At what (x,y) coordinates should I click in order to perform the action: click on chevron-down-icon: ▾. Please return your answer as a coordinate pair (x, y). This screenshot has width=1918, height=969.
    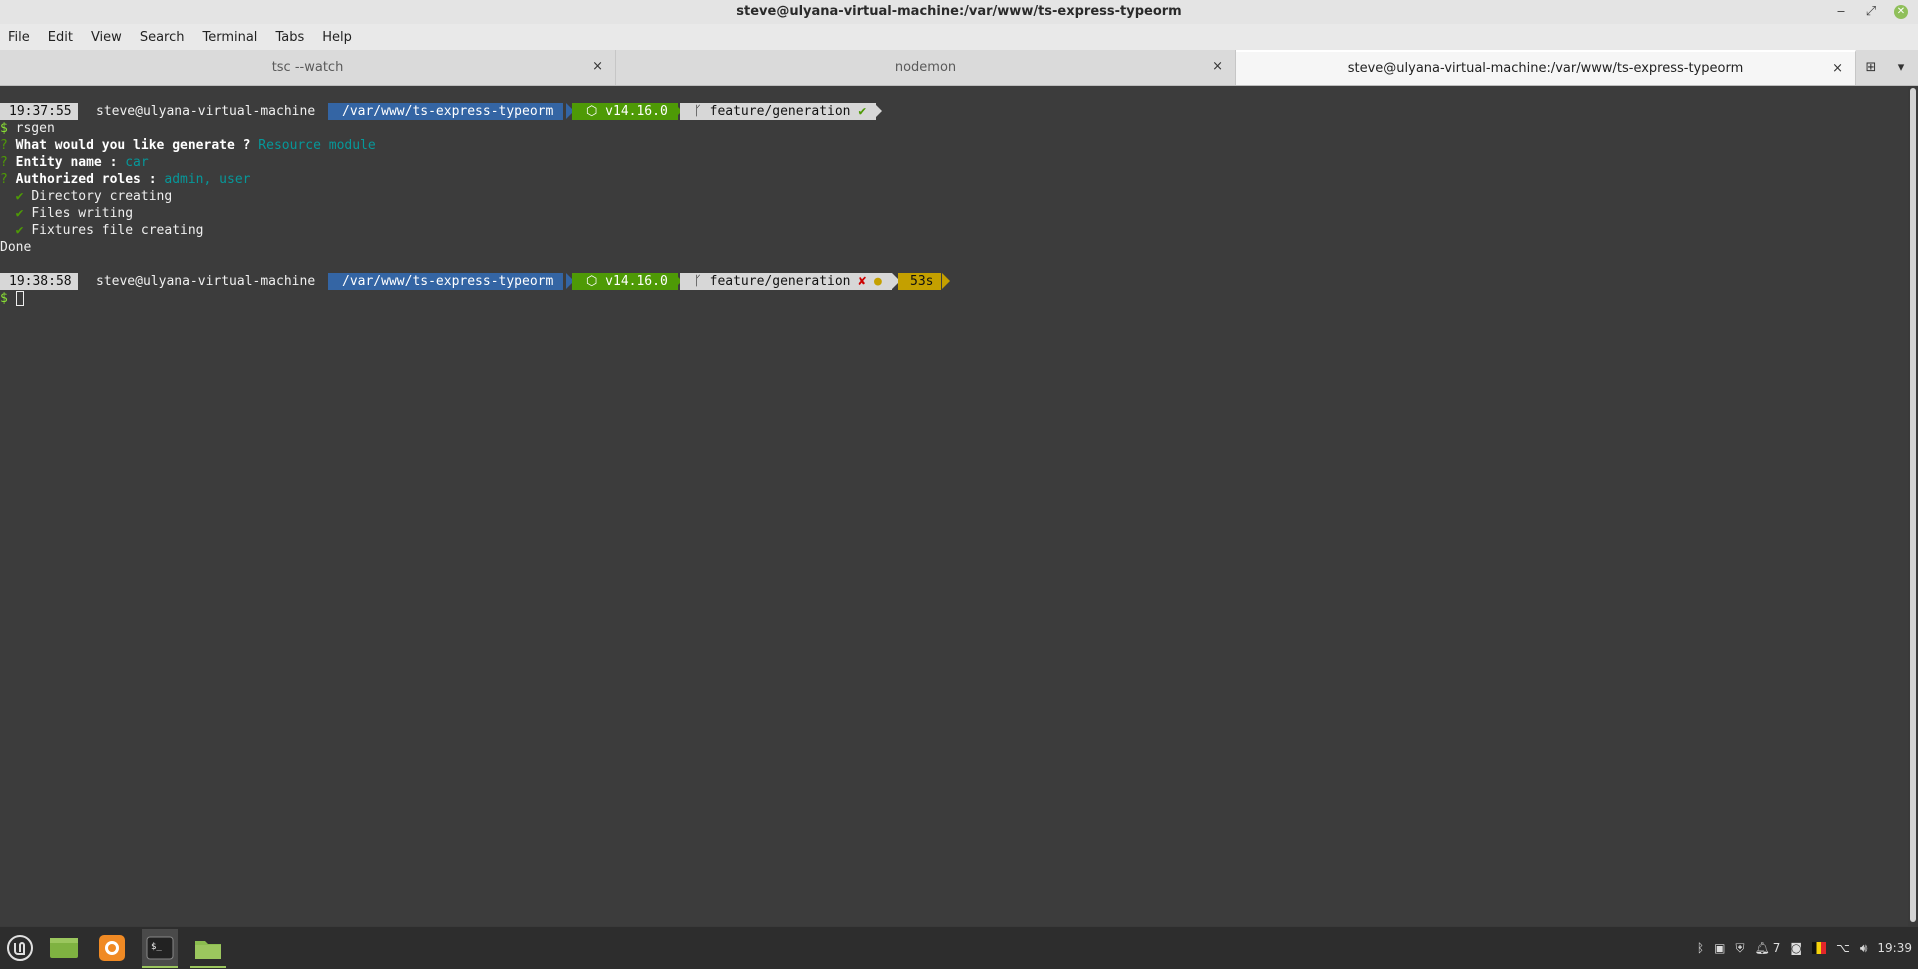
    Looking at the image, I should click on (1901, 67).